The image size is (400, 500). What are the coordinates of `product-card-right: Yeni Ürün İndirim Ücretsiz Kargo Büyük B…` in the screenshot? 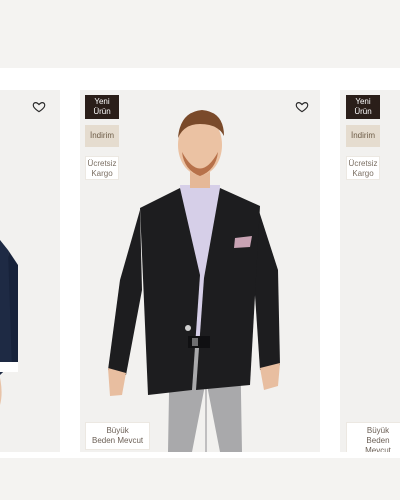 It's located at (370, 271).